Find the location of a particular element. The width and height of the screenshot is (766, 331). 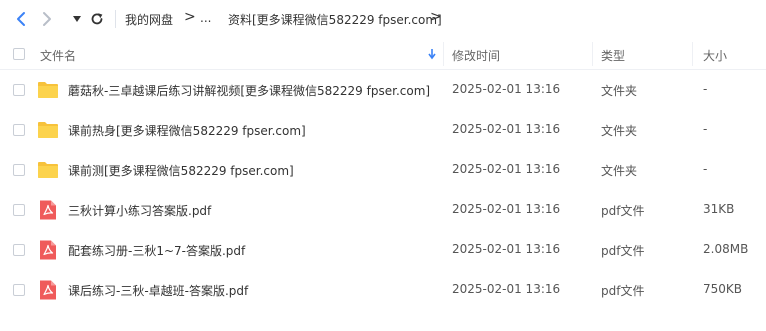

chevron-left-icon is located at coordinates (21, 19).